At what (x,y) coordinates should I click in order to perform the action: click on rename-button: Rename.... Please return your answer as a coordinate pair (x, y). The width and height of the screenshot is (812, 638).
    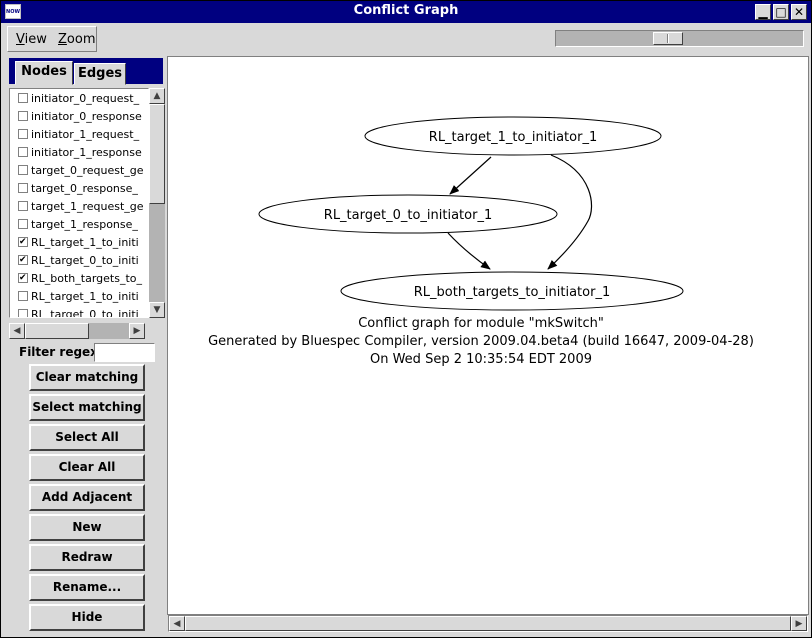
    Looking at the image, I should click on (87, 587).